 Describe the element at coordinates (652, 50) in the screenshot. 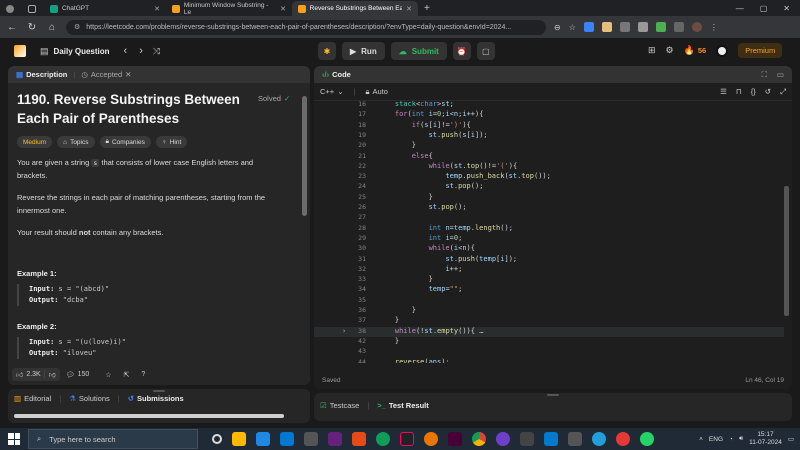

I see `layout-grid-icon: ⊞` at that location.